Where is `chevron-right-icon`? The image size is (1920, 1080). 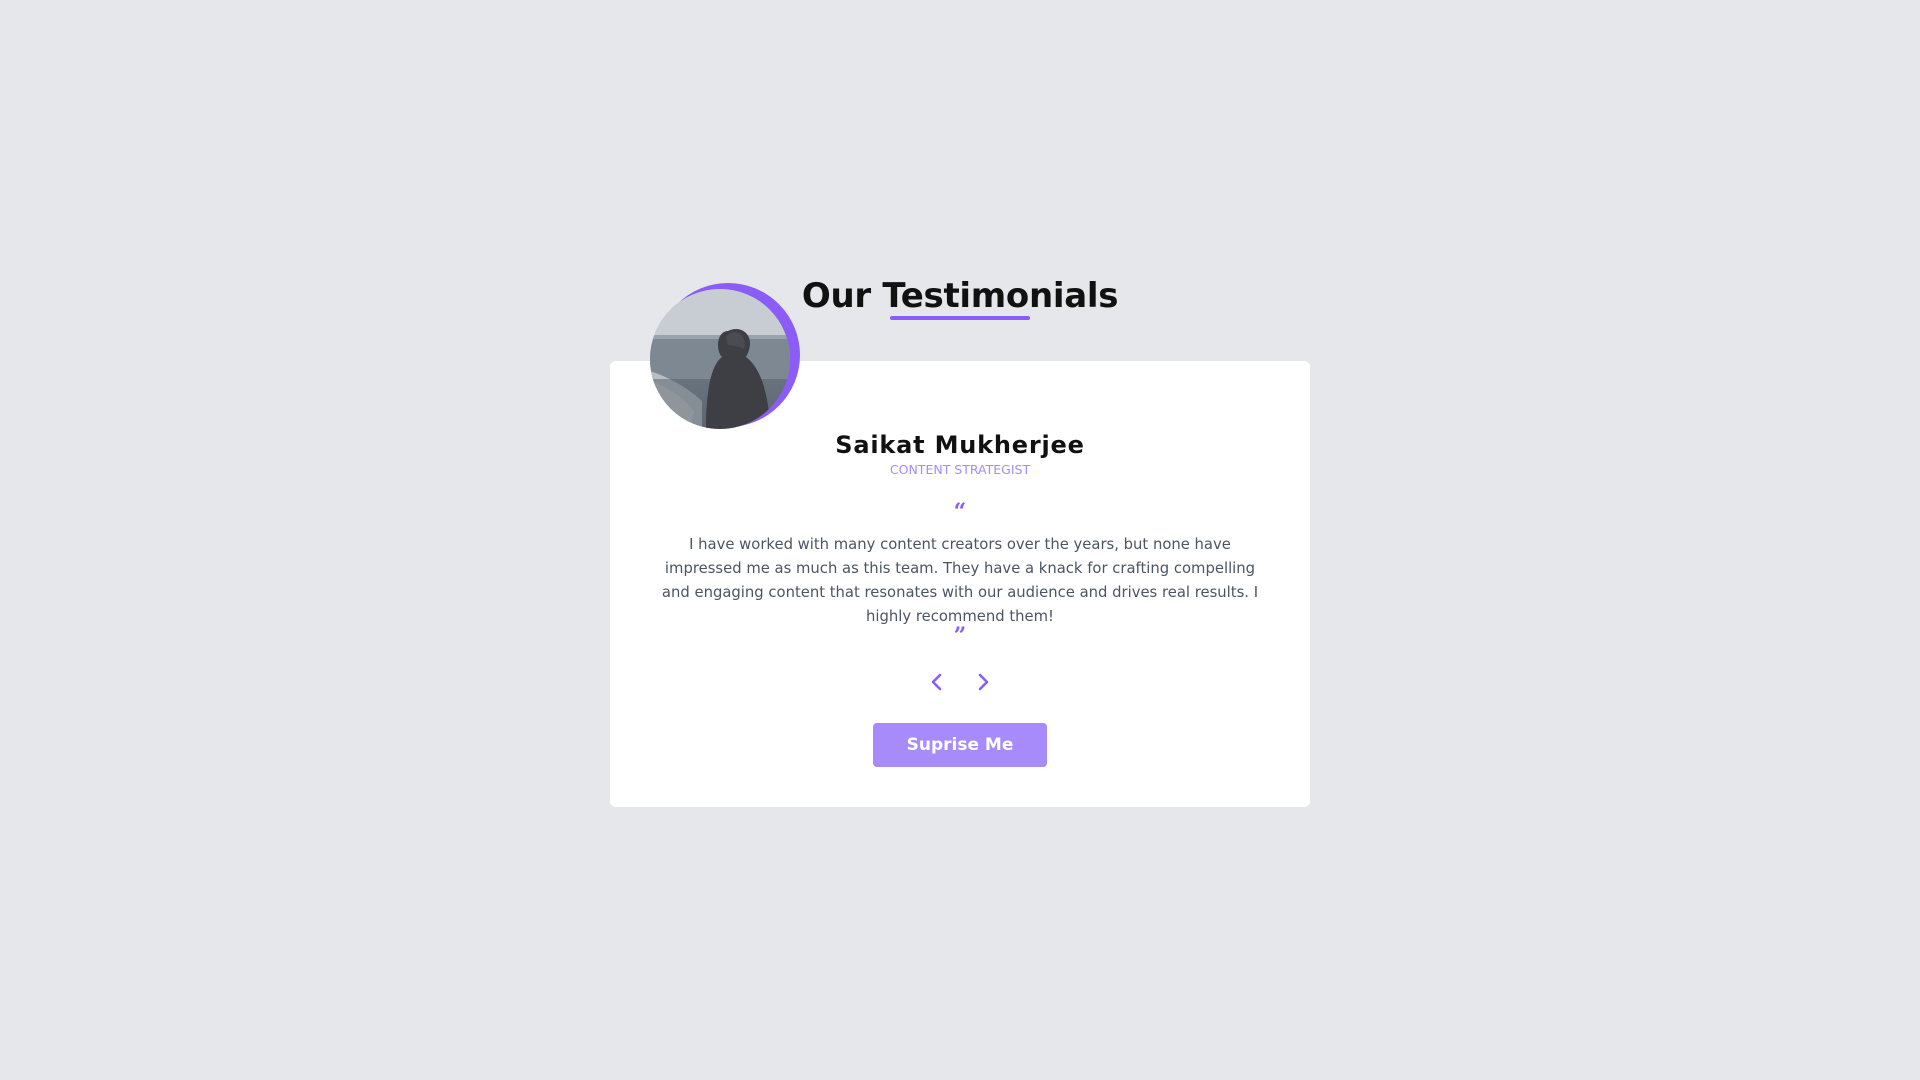
chevron-right-icon is located at coordinates (983, 682).